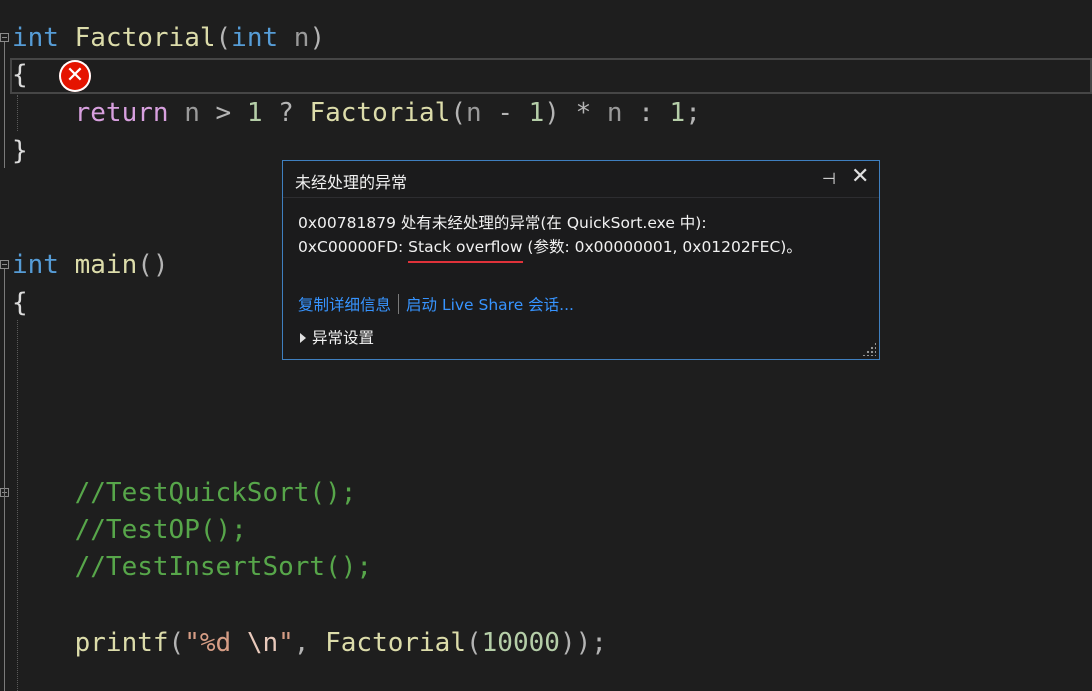 The image size is (1092, 691). I want to click on exception-code: 0xC00000FD:, so click(353, 247).